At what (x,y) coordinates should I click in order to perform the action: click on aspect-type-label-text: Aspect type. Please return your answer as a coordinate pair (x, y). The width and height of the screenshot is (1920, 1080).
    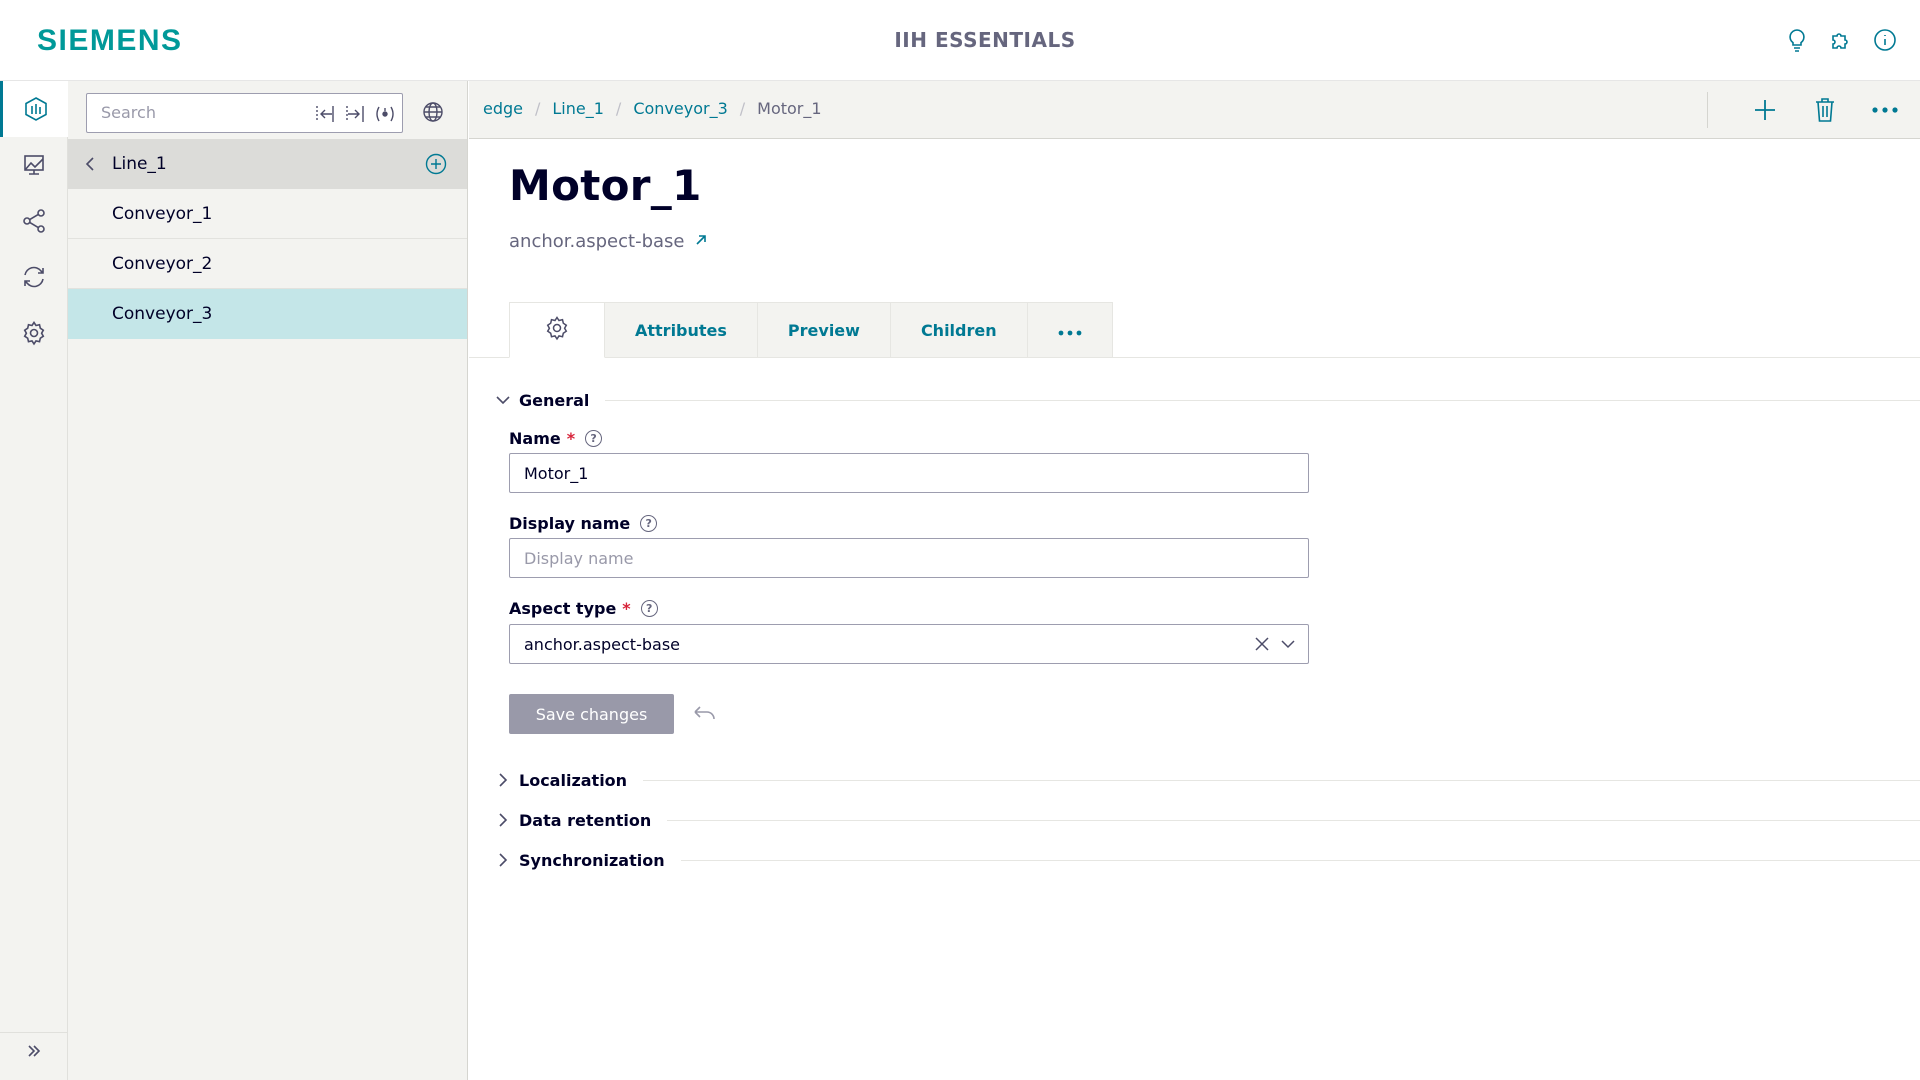
    Looking at the image, I should click on (563, 608).